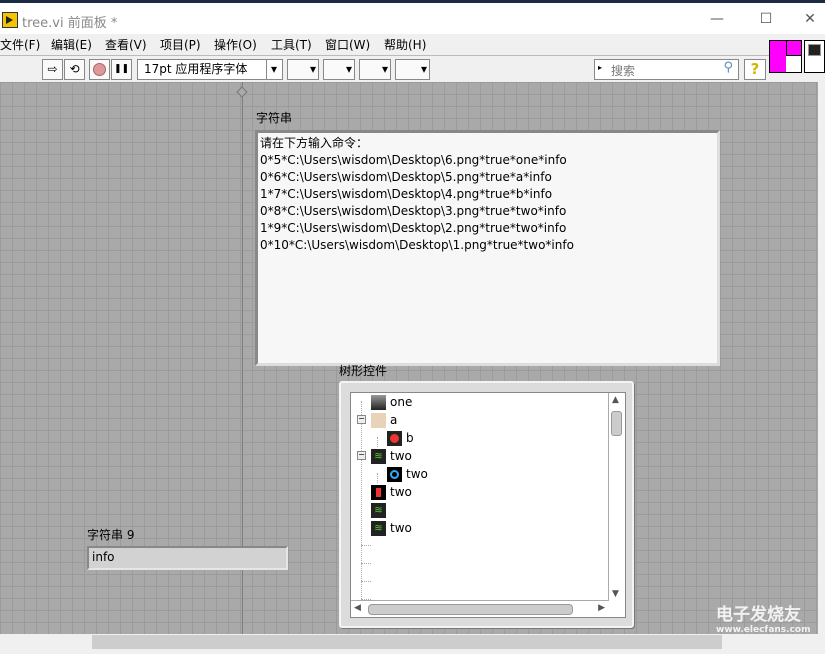  I want to click on menu-tools: 工具(T), so click(291, 44).